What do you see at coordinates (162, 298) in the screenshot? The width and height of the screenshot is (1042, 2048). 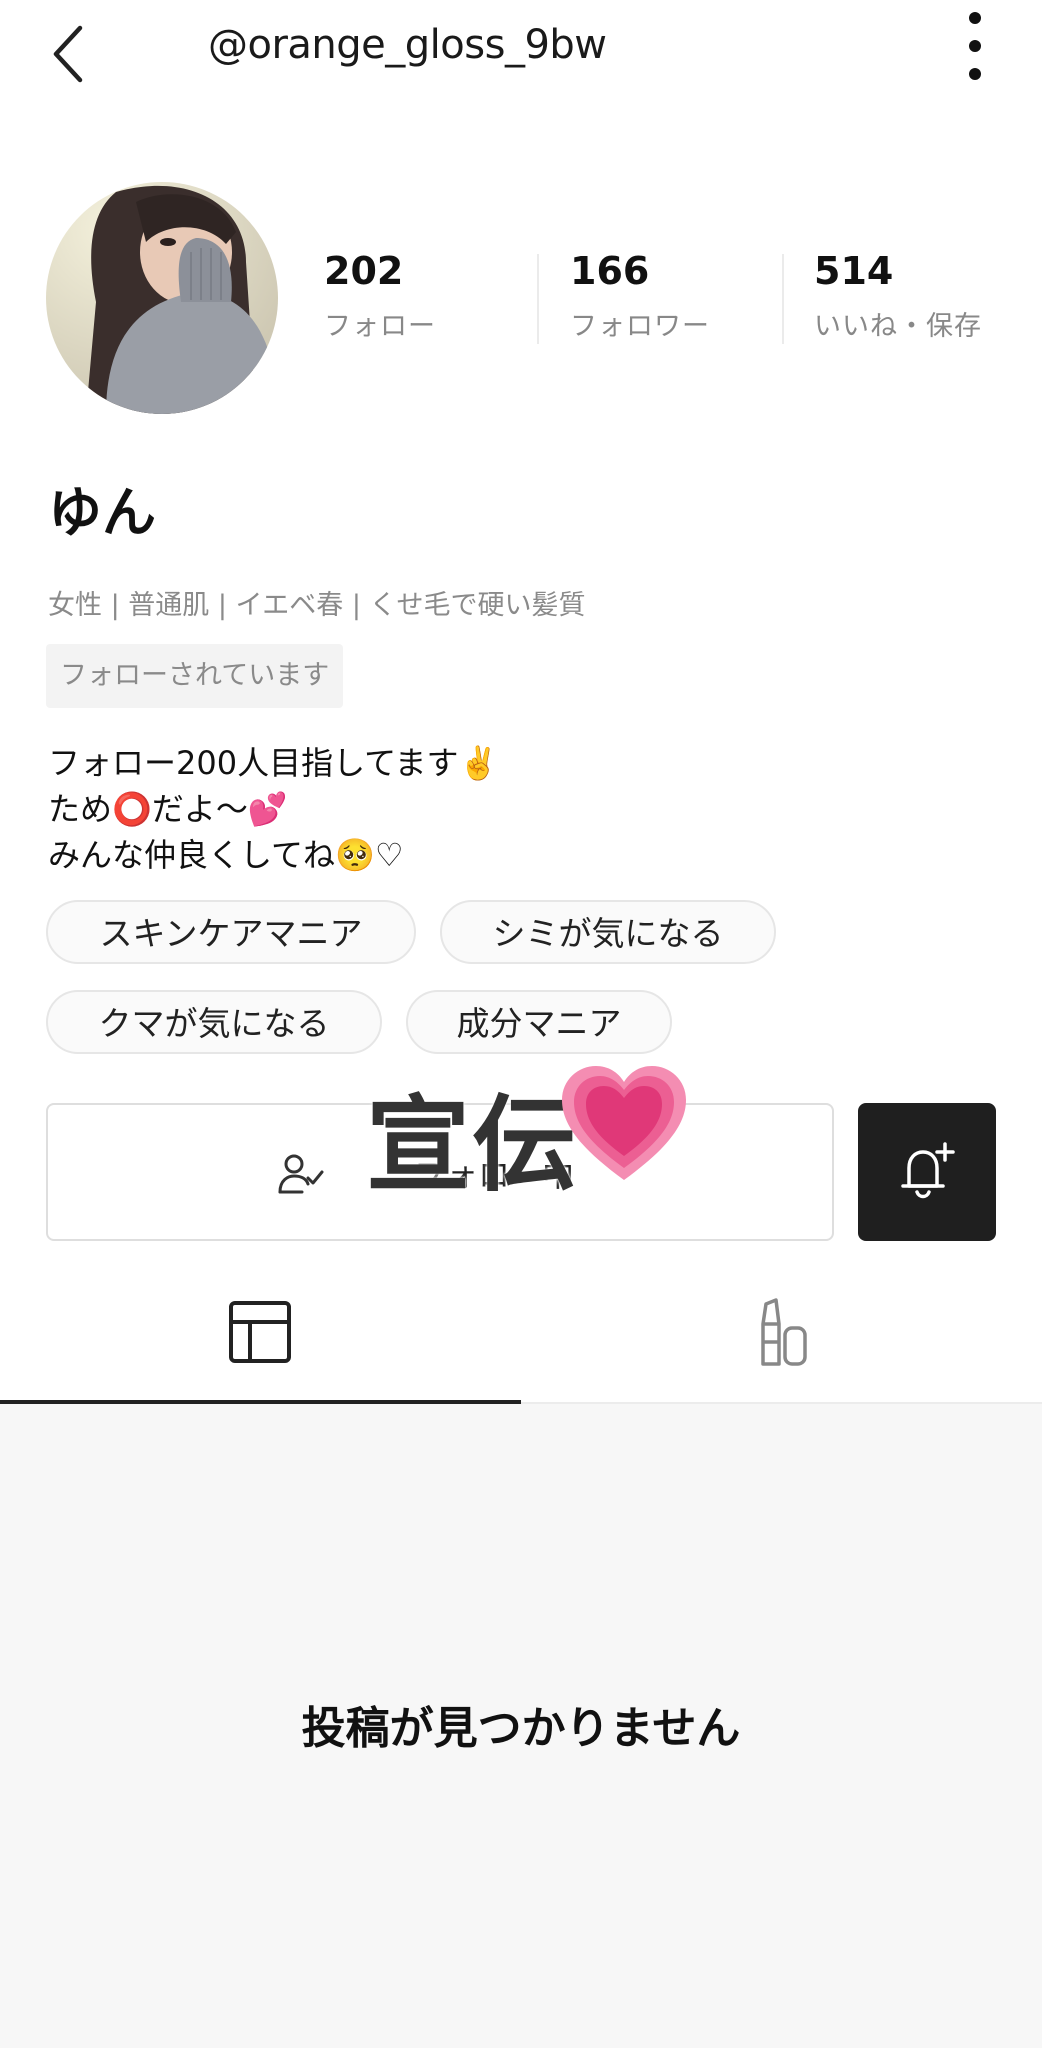 I see `avatar` at bounding box center [162, 298].